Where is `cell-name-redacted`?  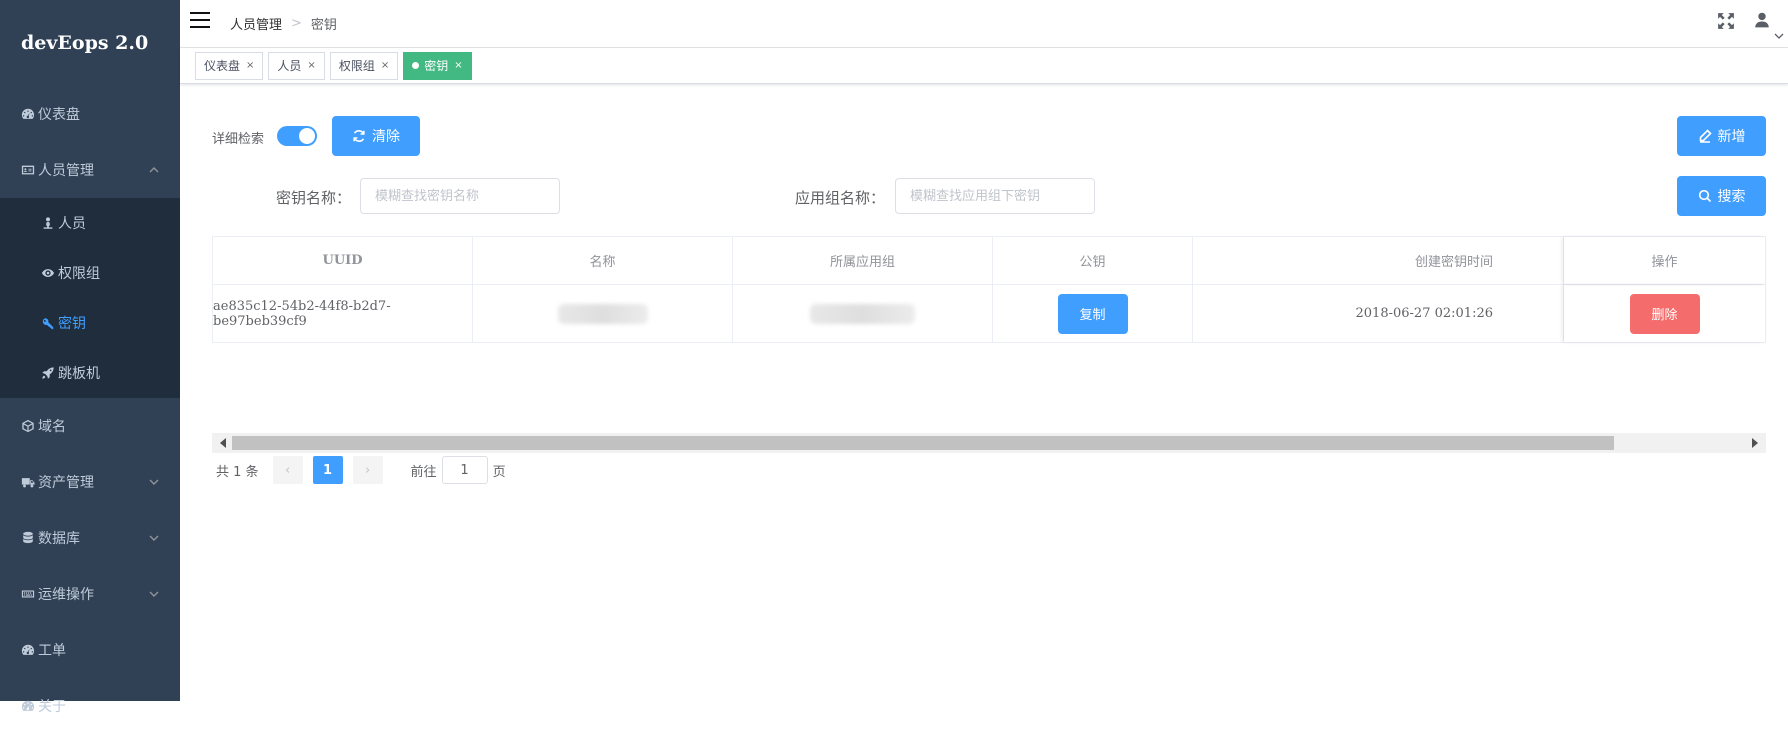 cell-name-redacted is located at coordinates (603, 313).